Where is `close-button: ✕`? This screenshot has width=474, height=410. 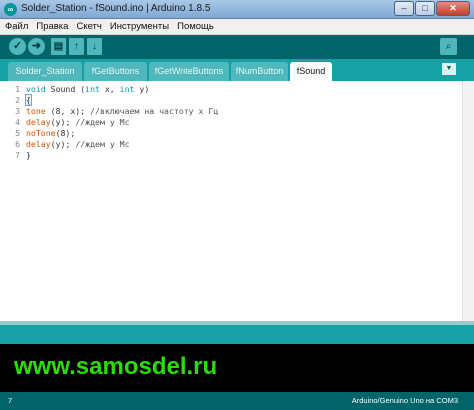
close-button: ✕ is located at coordinates (453, 8).